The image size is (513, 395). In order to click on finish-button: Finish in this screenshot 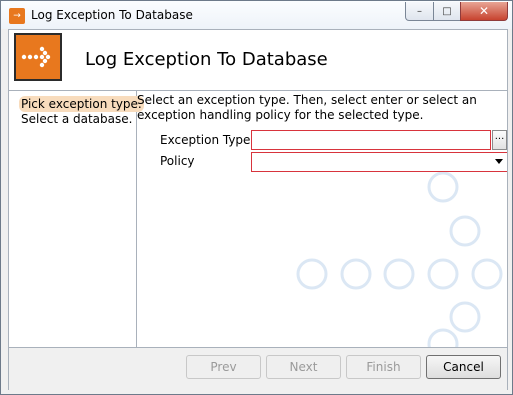, I will do `click(383, 367)`.